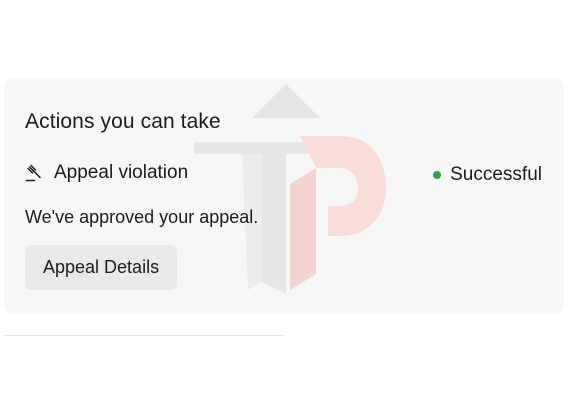 Image resolution: width=570 pixels, height=420 pixels. Describe the element at coordinates (34, 173) in the screenshot. I see `gavel-icon` at that location.